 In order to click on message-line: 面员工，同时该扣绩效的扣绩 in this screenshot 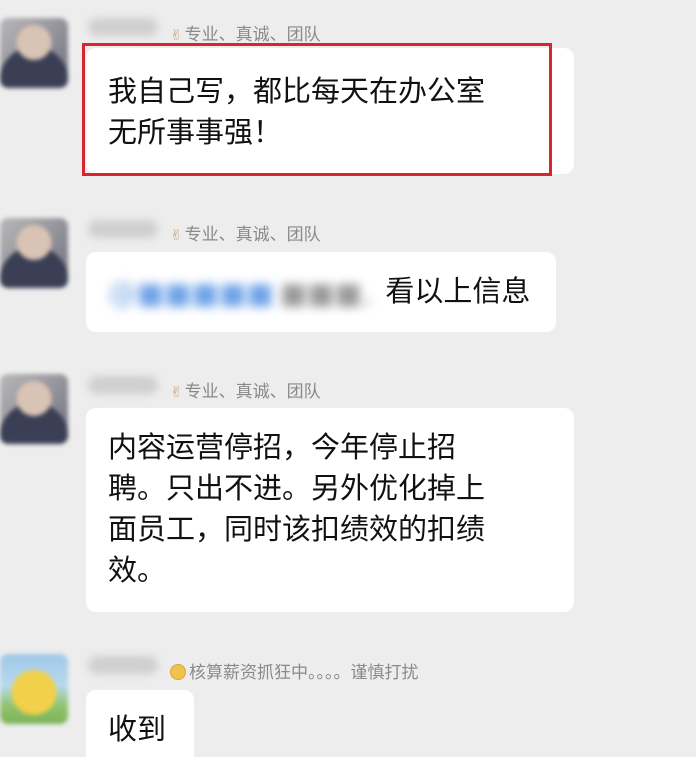, I will do `click(297, 529)`.